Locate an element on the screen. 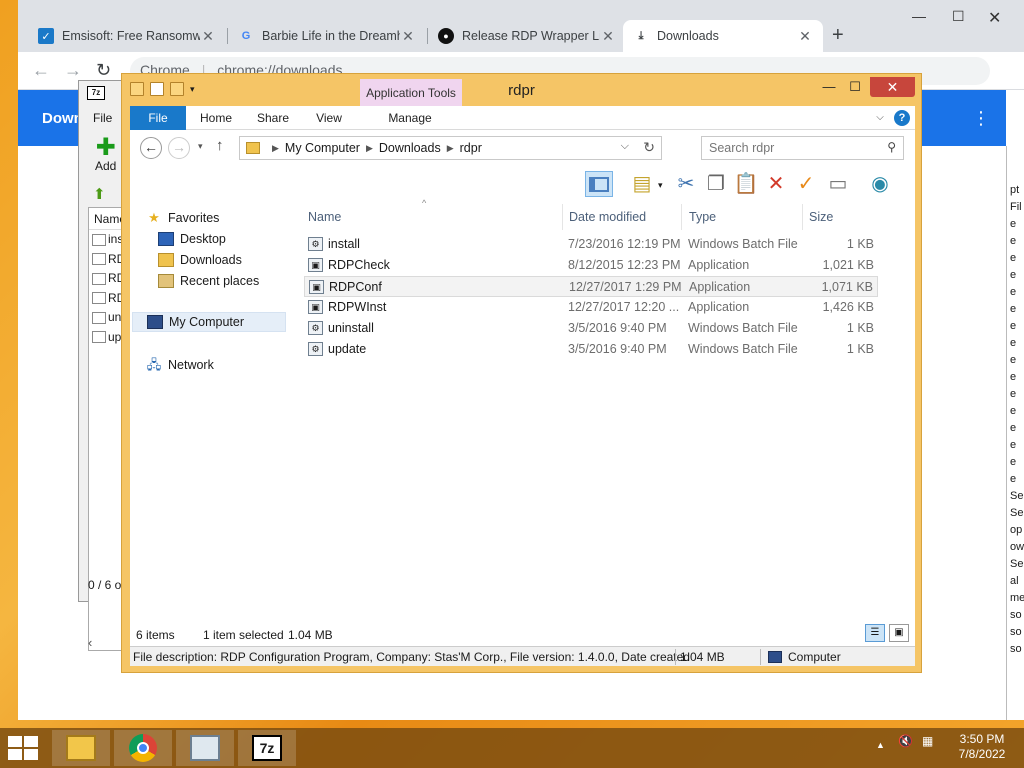  up-arrow-icon: ↑ is located at coordinates (220, 145).